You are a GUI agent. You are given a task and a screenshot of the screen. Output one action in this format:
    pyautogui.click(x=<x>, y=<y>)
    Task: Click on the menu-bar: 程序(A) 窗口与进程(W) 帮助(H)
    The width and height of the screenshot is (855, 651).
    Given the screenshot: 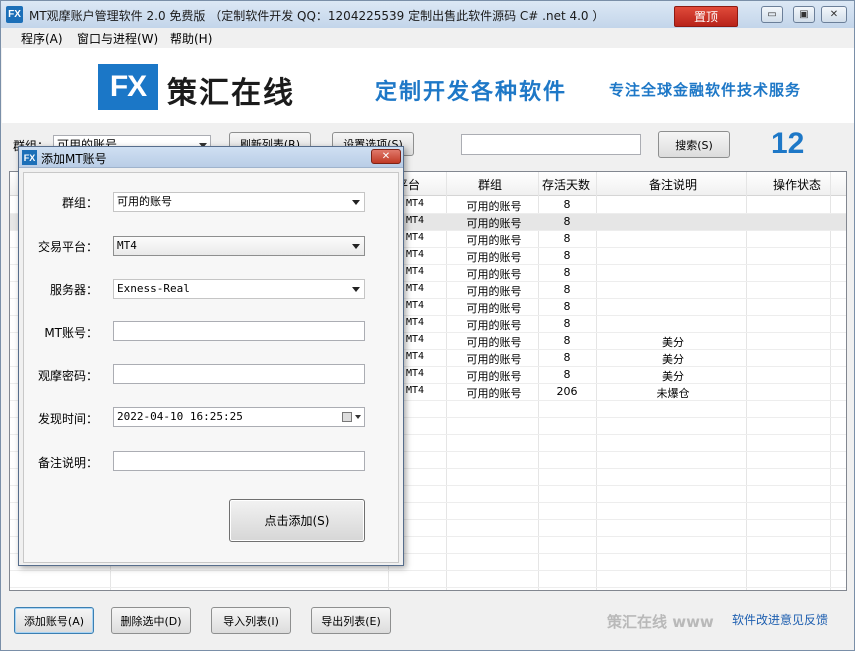 What is the action you would take?
    pyautogui.click(x=427, y=38)
    